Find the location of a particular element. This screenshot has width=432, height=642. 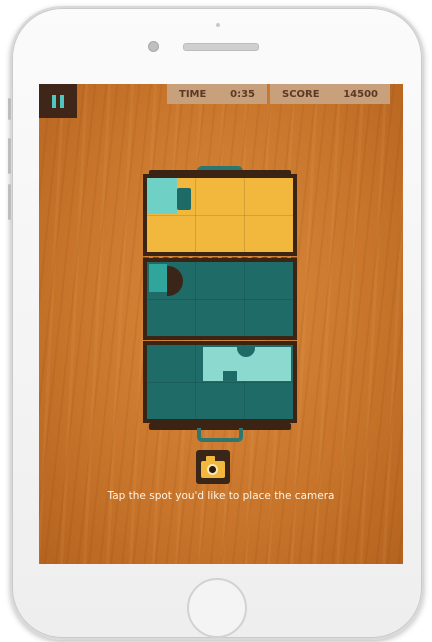

score-display: SCORE 14500 is located at coordinates (330, 94).